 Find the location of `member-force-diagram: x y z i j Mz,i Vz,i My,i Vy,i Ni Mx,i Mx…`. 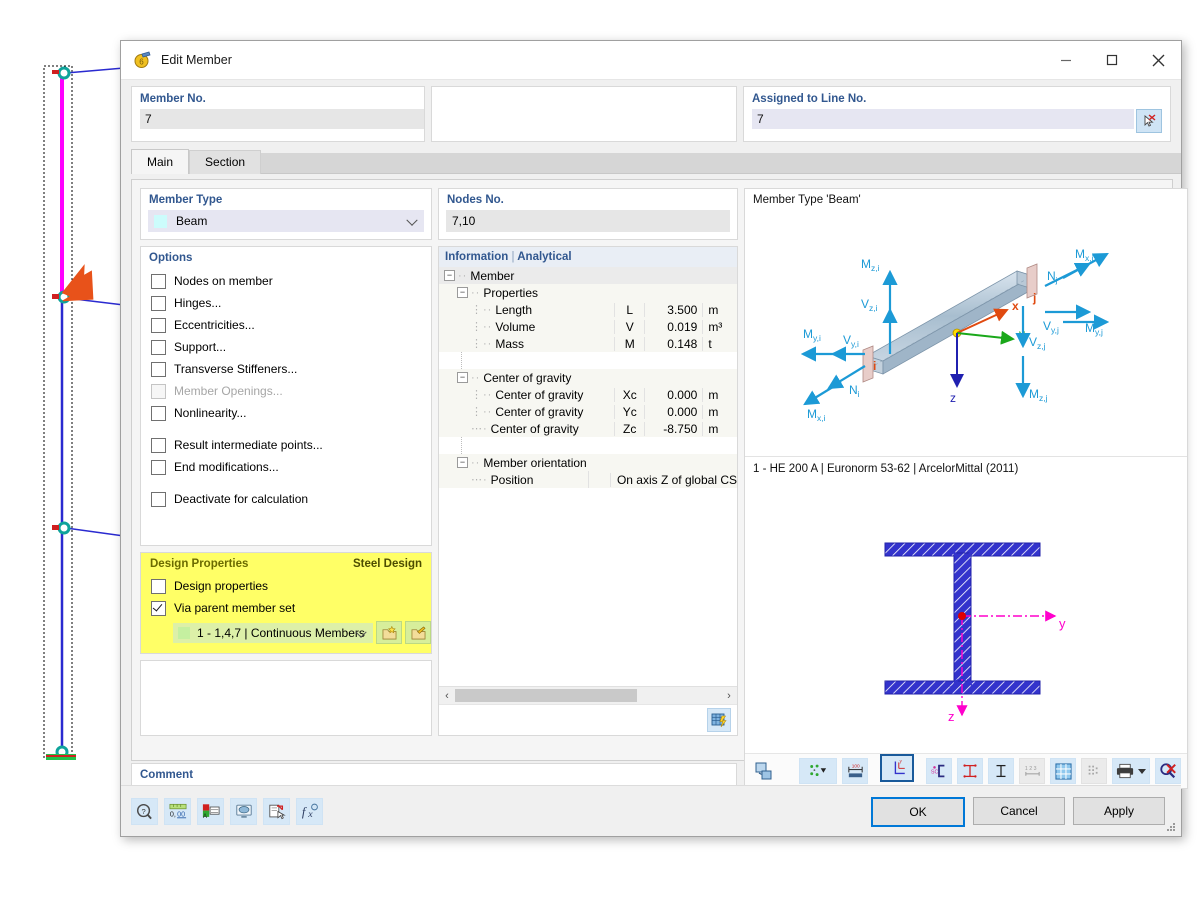

member-force-diagram: x y z i j Mz,i Vz,i My,i Vy,i Ni Mx,i Mx… is located at coordinates (966, 331).